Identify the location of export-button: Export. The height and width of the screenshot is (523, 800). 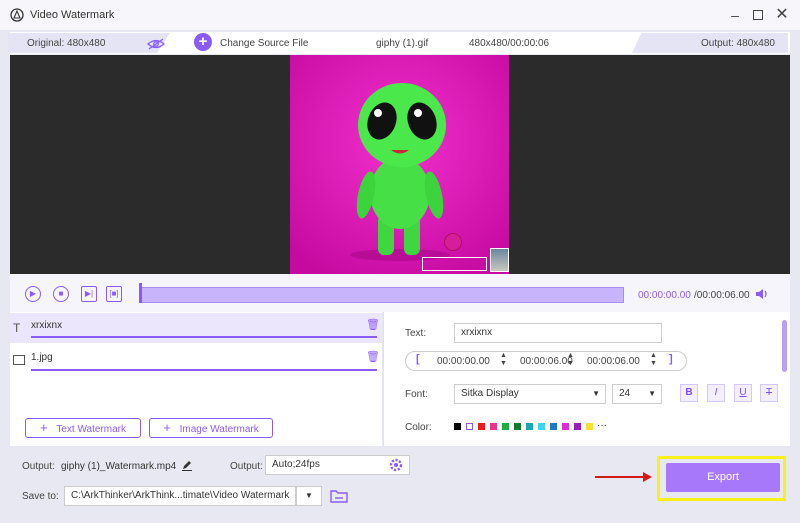
(723, 477).